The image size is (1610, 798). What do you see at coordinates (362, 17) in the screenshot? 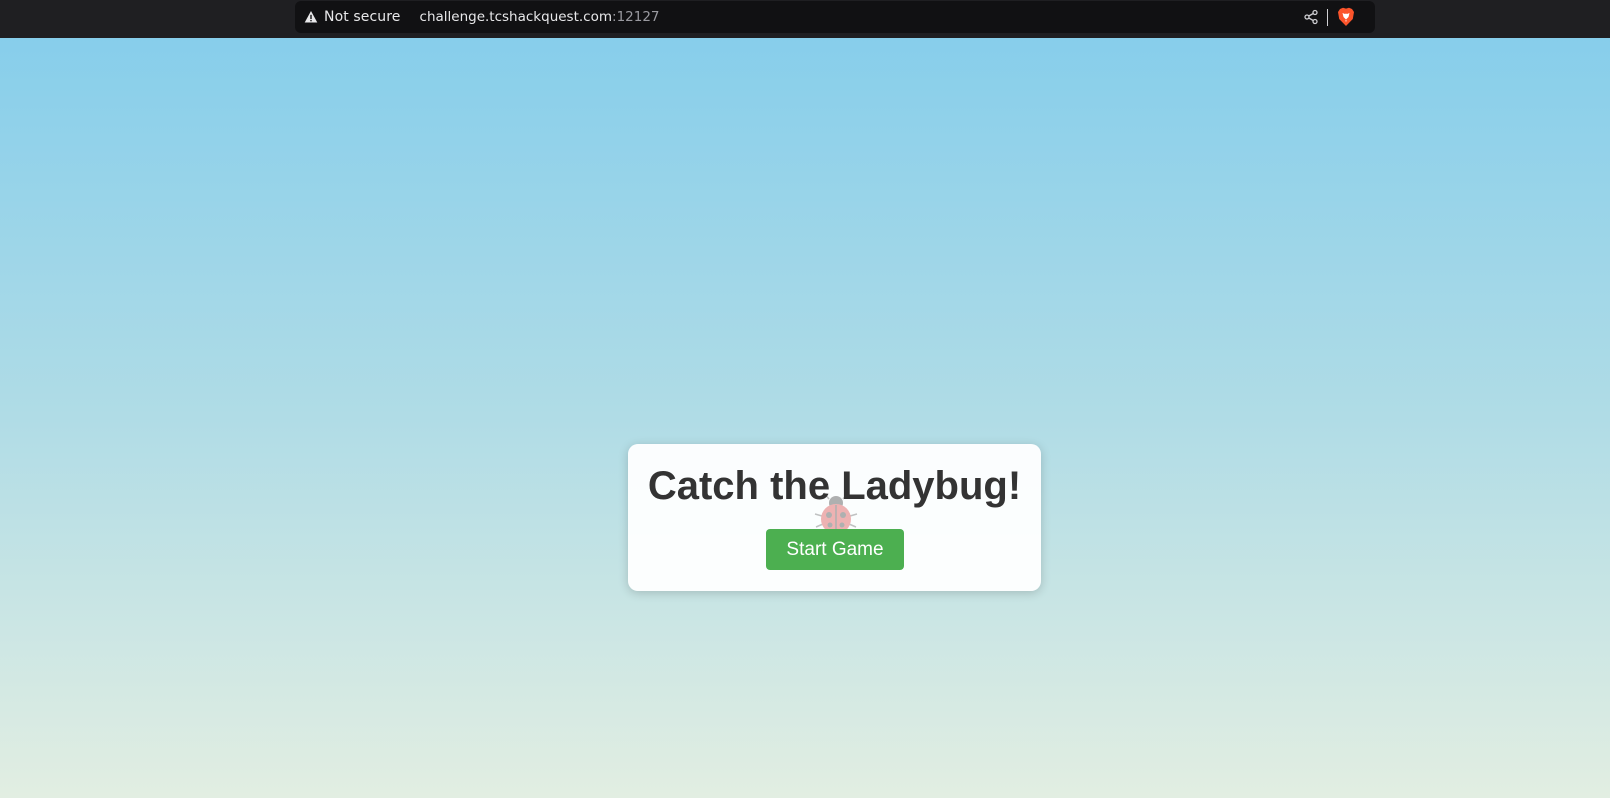
I see `security-status-label: Not secure` at bounding box center [362, 17].